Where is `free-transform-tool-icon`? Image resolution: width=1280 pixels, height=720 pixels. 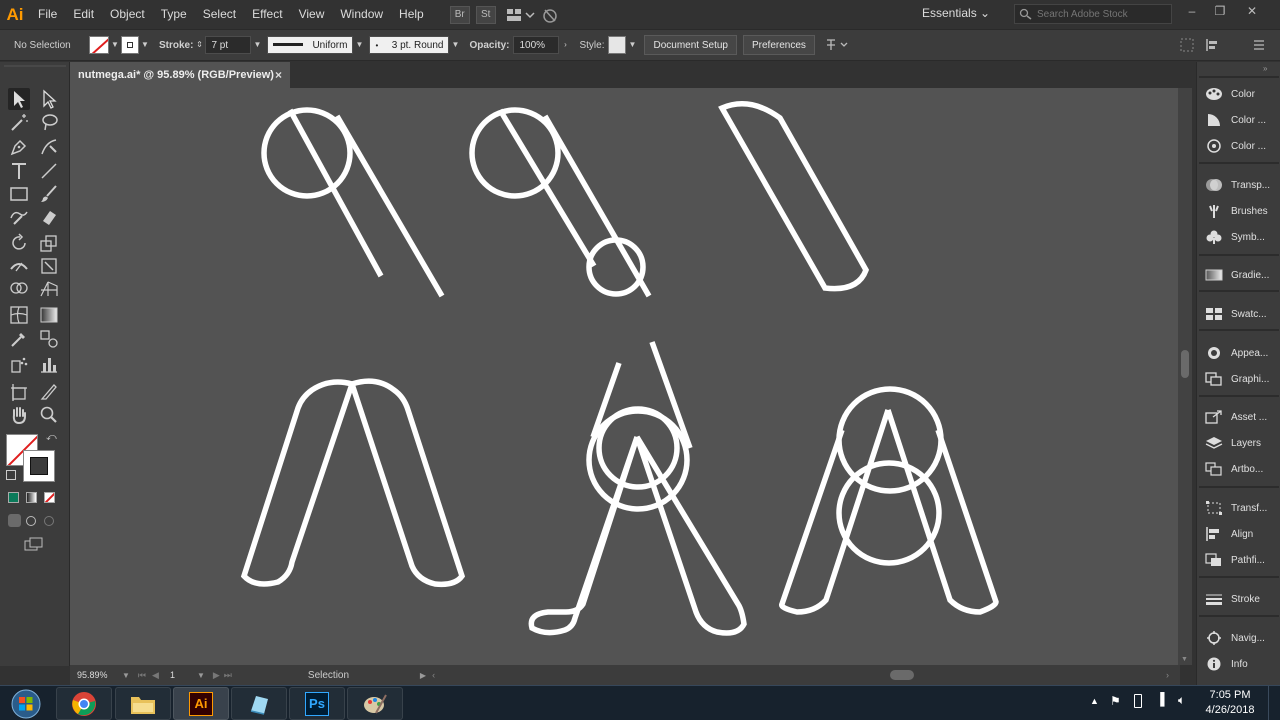 free-transform-tool-icon is located at coordinates (49, 266).